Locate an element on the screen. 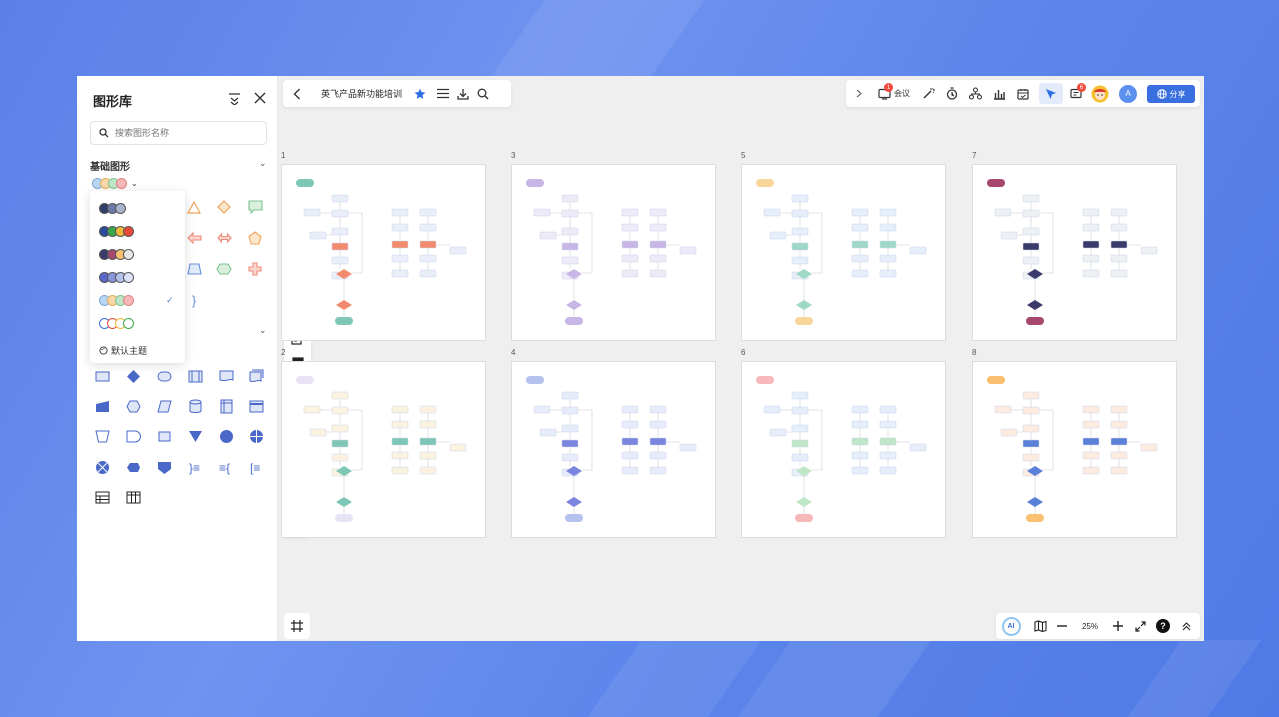 The width and height of the screenshot is (1279, 717). process-shape is located at coordinates (102, 376).